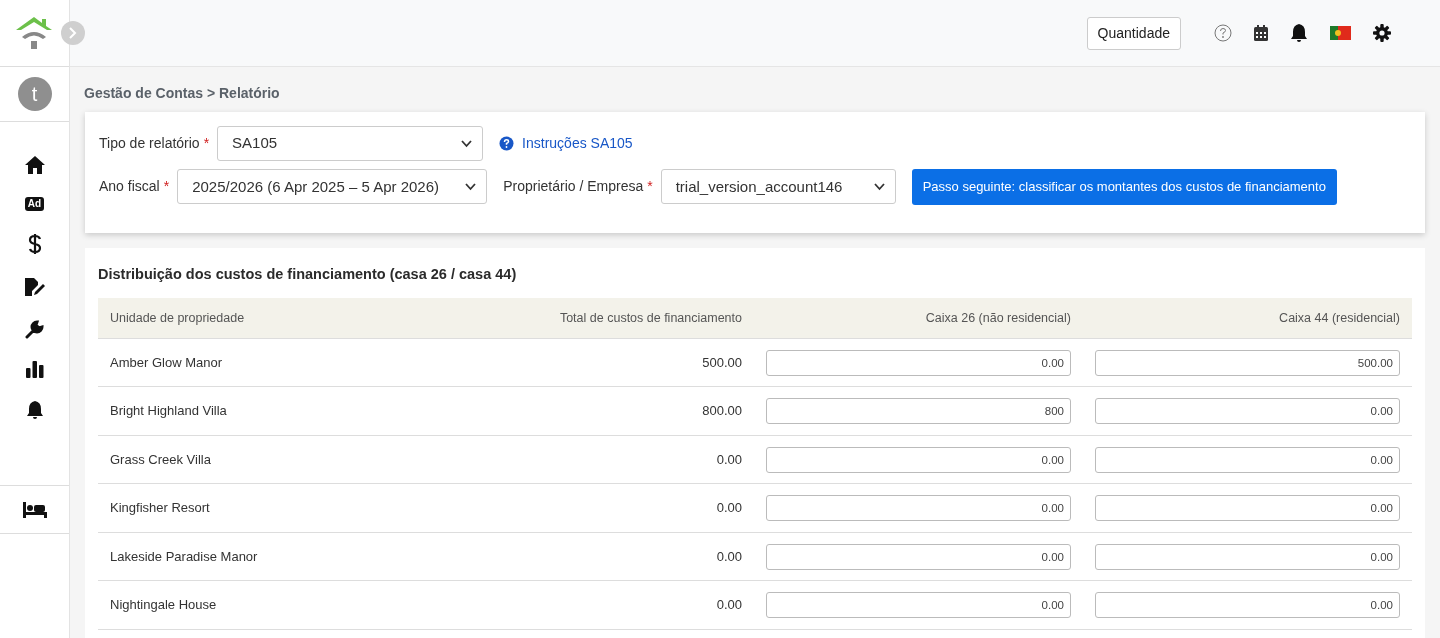 This screenshot has width=1440, height=638. What do you see at coordinates (163, 605) in the screenshot?
I see `table-cell: Nightingale House` at bounding box center [163, 605].